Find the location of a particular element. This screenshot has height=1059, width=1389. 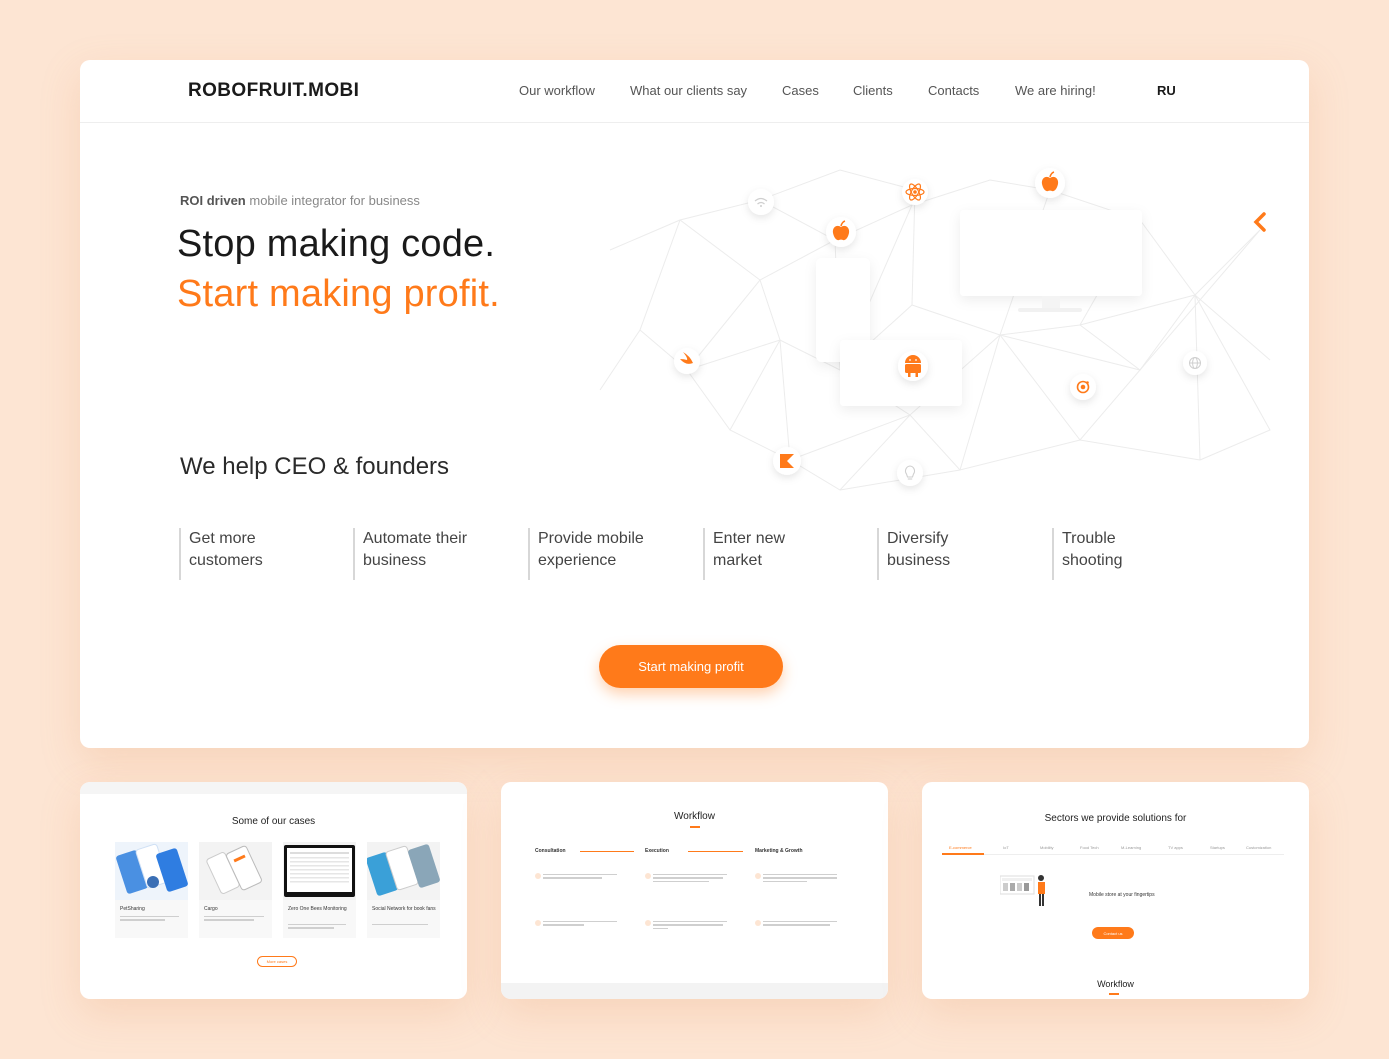

contact-us-button: Contact us is located at coordinates (1113, 933).